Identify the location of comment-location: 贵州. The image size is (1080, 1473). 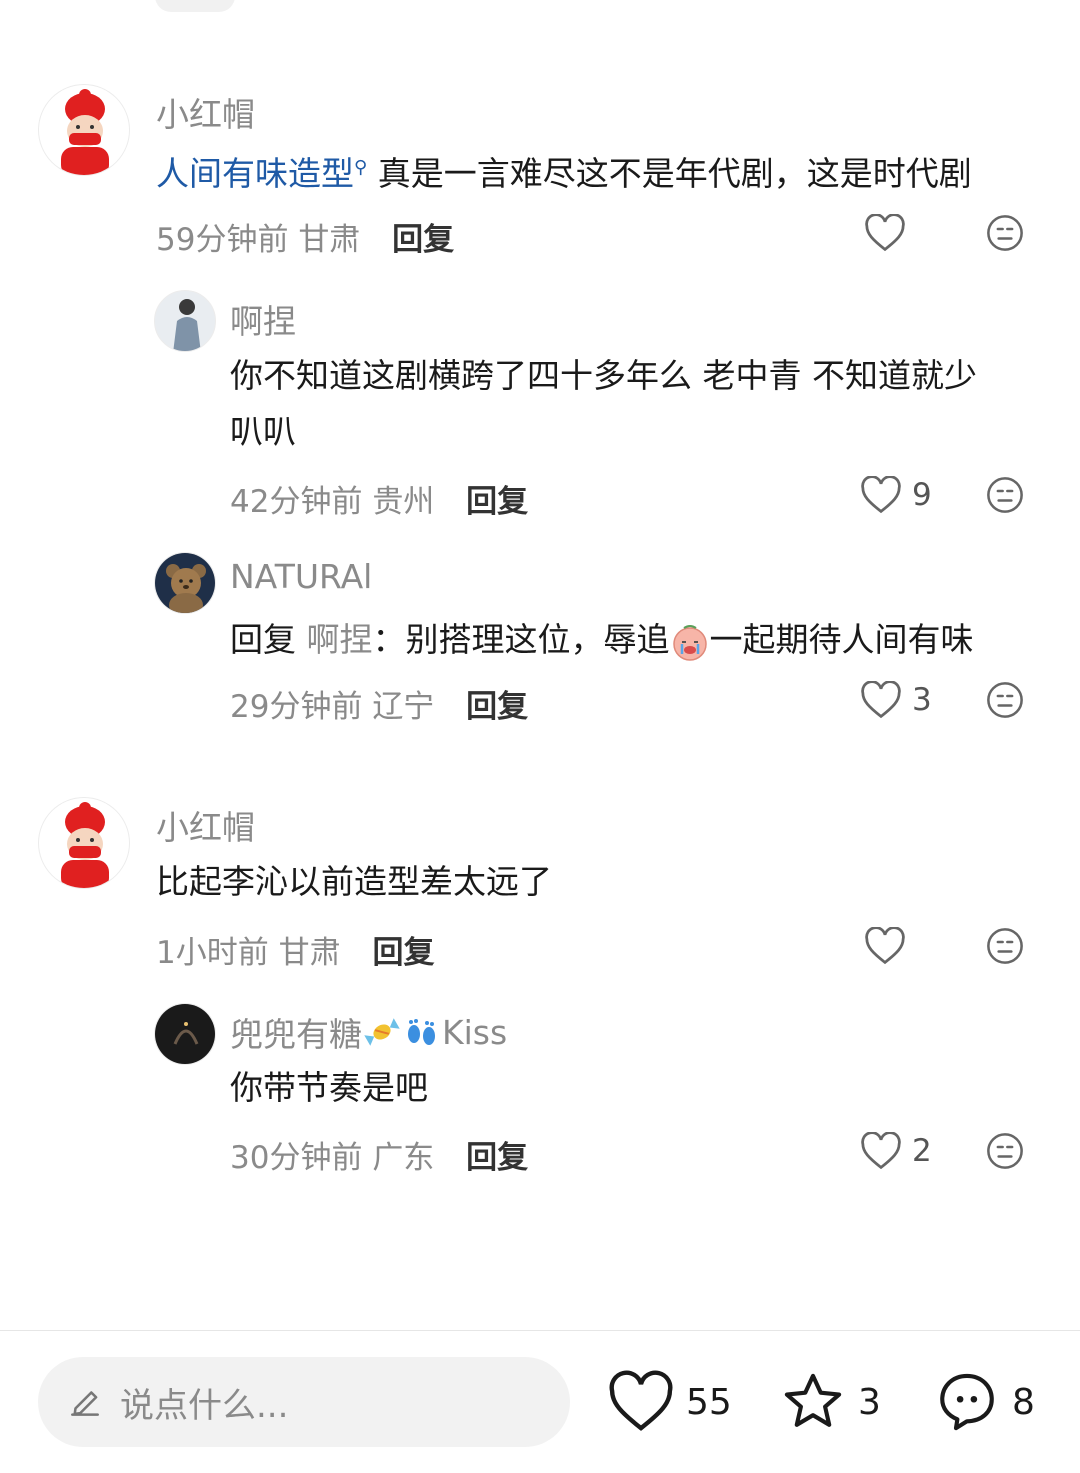
(403, 502).